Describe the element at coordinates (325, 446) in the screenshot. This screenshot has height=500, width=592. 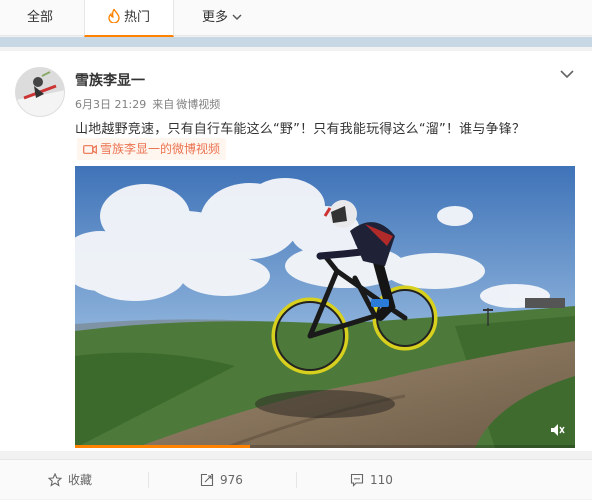
I see `video-progress-bar` at that location.